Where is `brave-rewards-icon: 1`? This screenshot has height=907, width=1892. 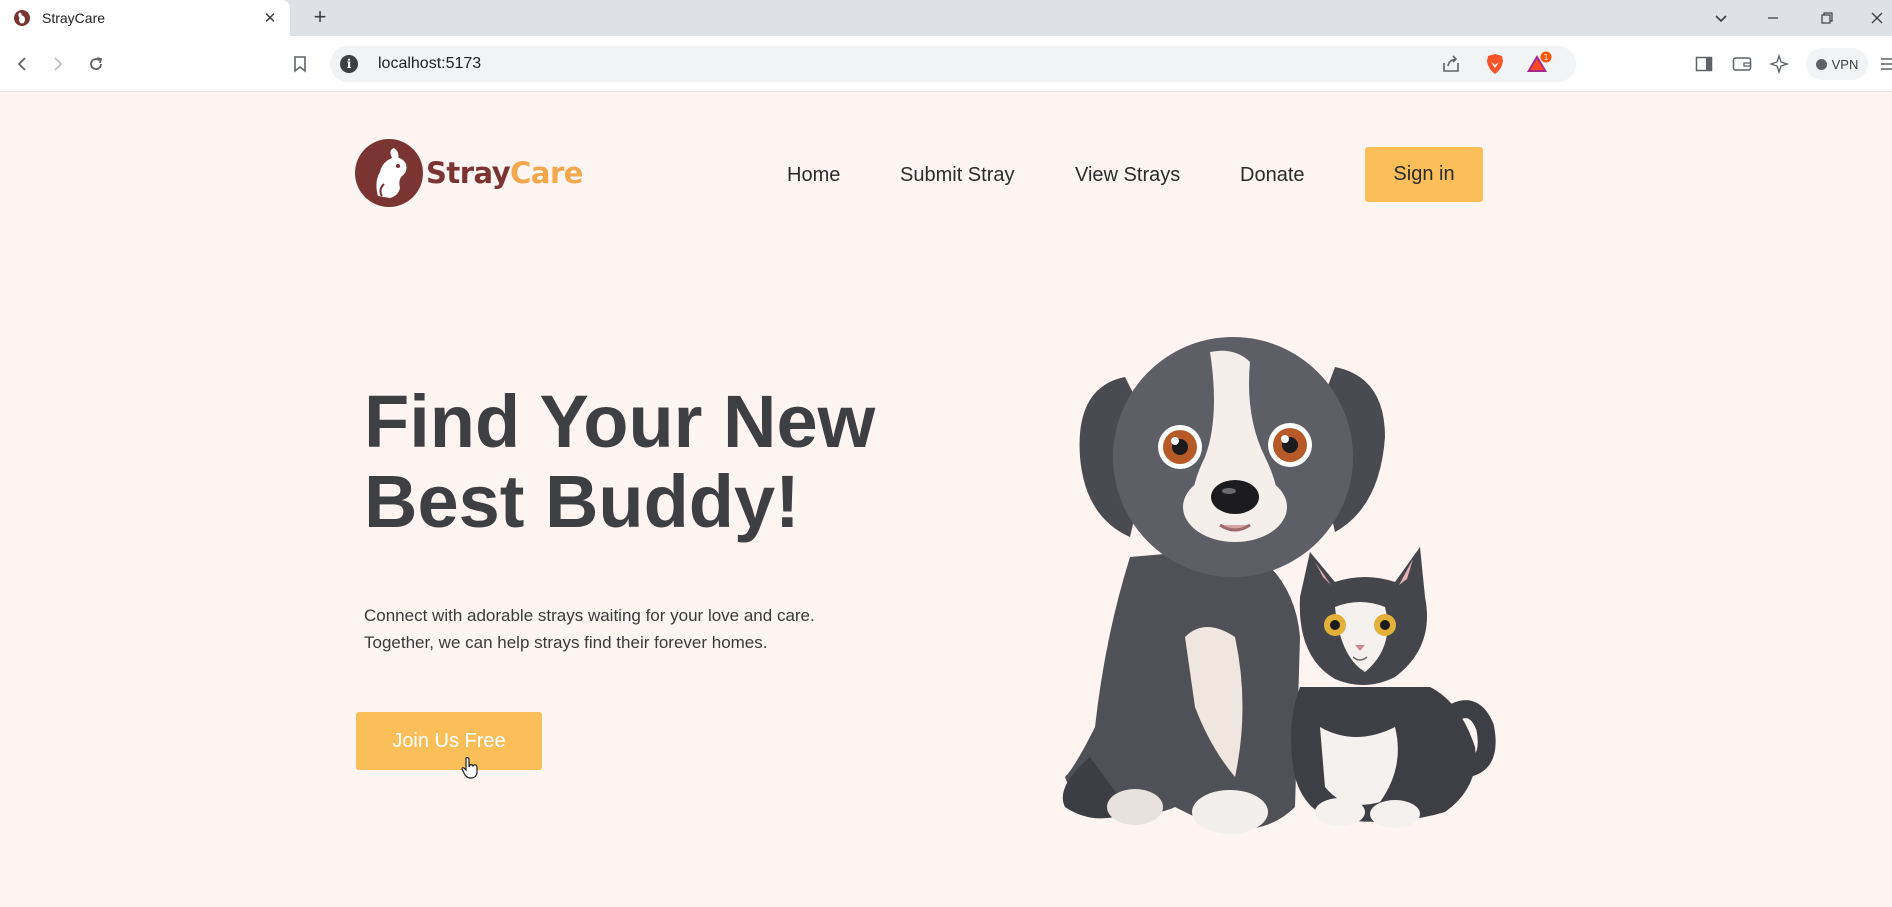 brave-rewards-icon: 1 is located at coordinates (1539, 64).